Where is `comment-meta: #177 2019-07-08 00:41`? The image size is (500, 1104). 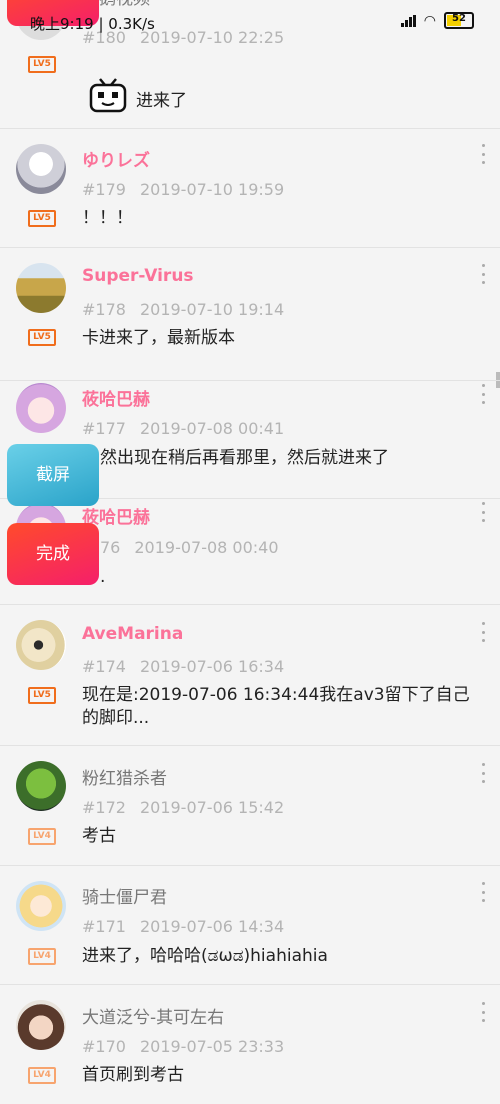
comment-meta: #177 2019-07-08 00:41 is located at coordinates (183, 428).